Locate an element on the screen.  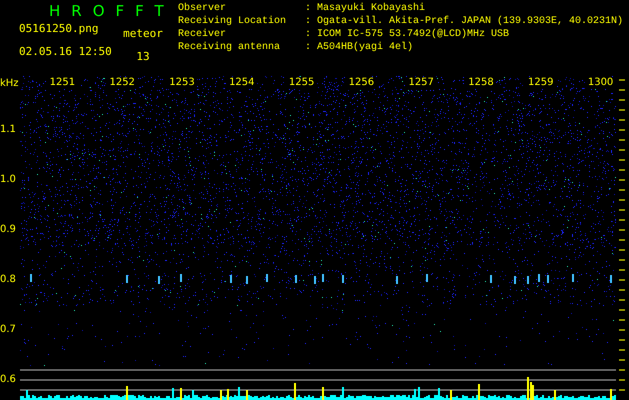
x-axis-label: 1256 is located at coordinates (361, 83).